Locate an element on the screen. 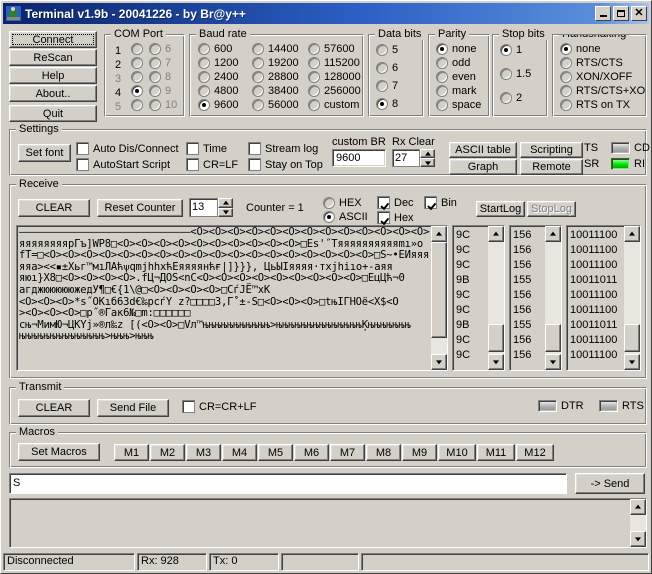 Image resolution: width=652 pixels, height=574 pixels. receive-scroll-down-button is located at coordinates (439, 362).